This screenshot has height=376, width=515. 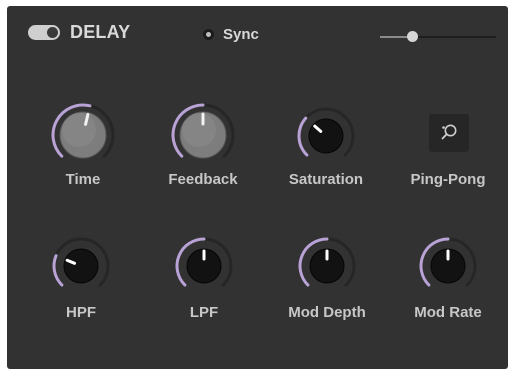 I want to click on sync-label: Sync, so click(x=241, y=34).